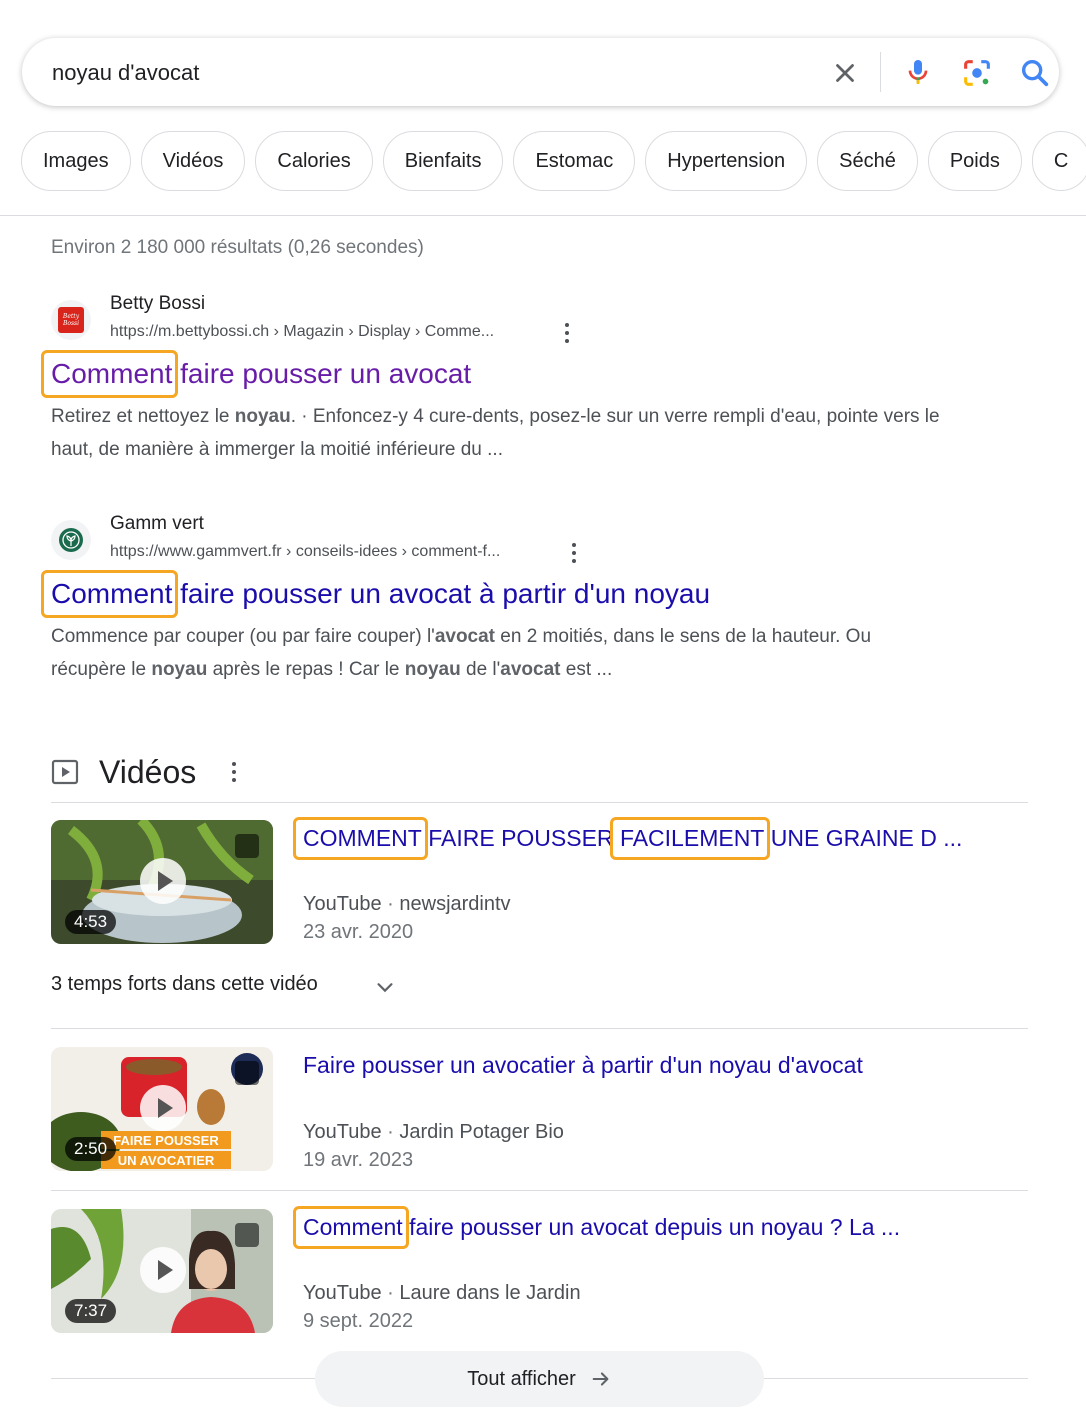 The width and height of the screenshot is (1086, 1425). Describe the element at coordinates (314, 161) in the screenshot. I see `chip-calories: Calories` at that location.